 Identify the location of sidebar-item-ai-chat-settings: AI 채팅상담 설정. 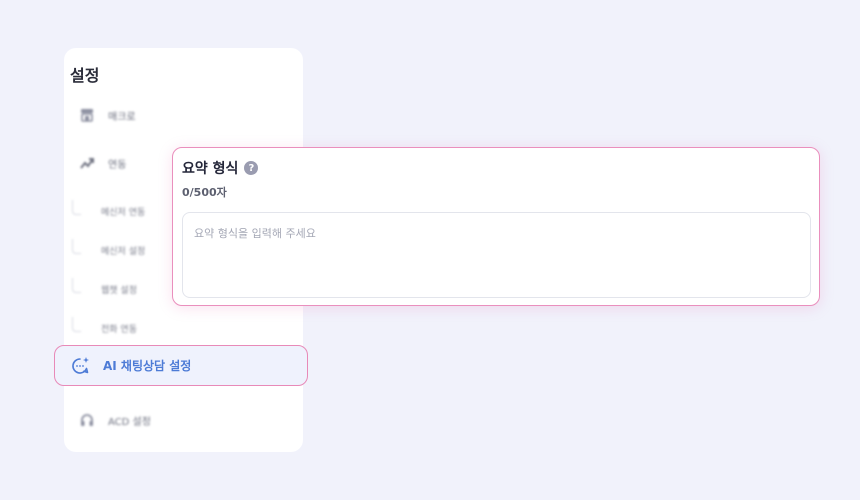
(181, 365).